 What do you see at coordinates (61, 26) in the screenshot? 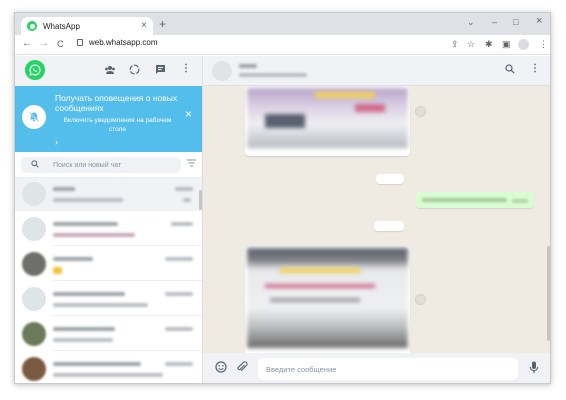
I see `tab-title: WhatsApp` at bounding box center [61, 26].